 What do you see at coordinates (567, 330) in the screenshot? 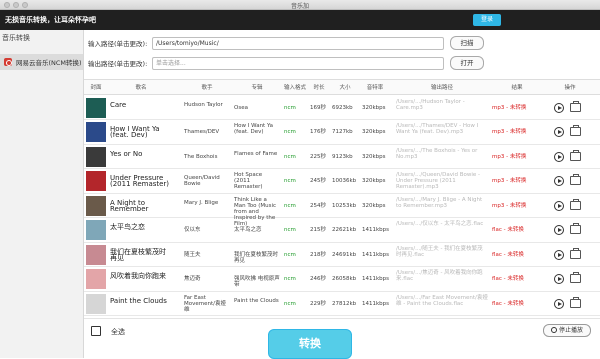
I see `stop-playback-button: 停止播放` at bounding box center [567, 330].